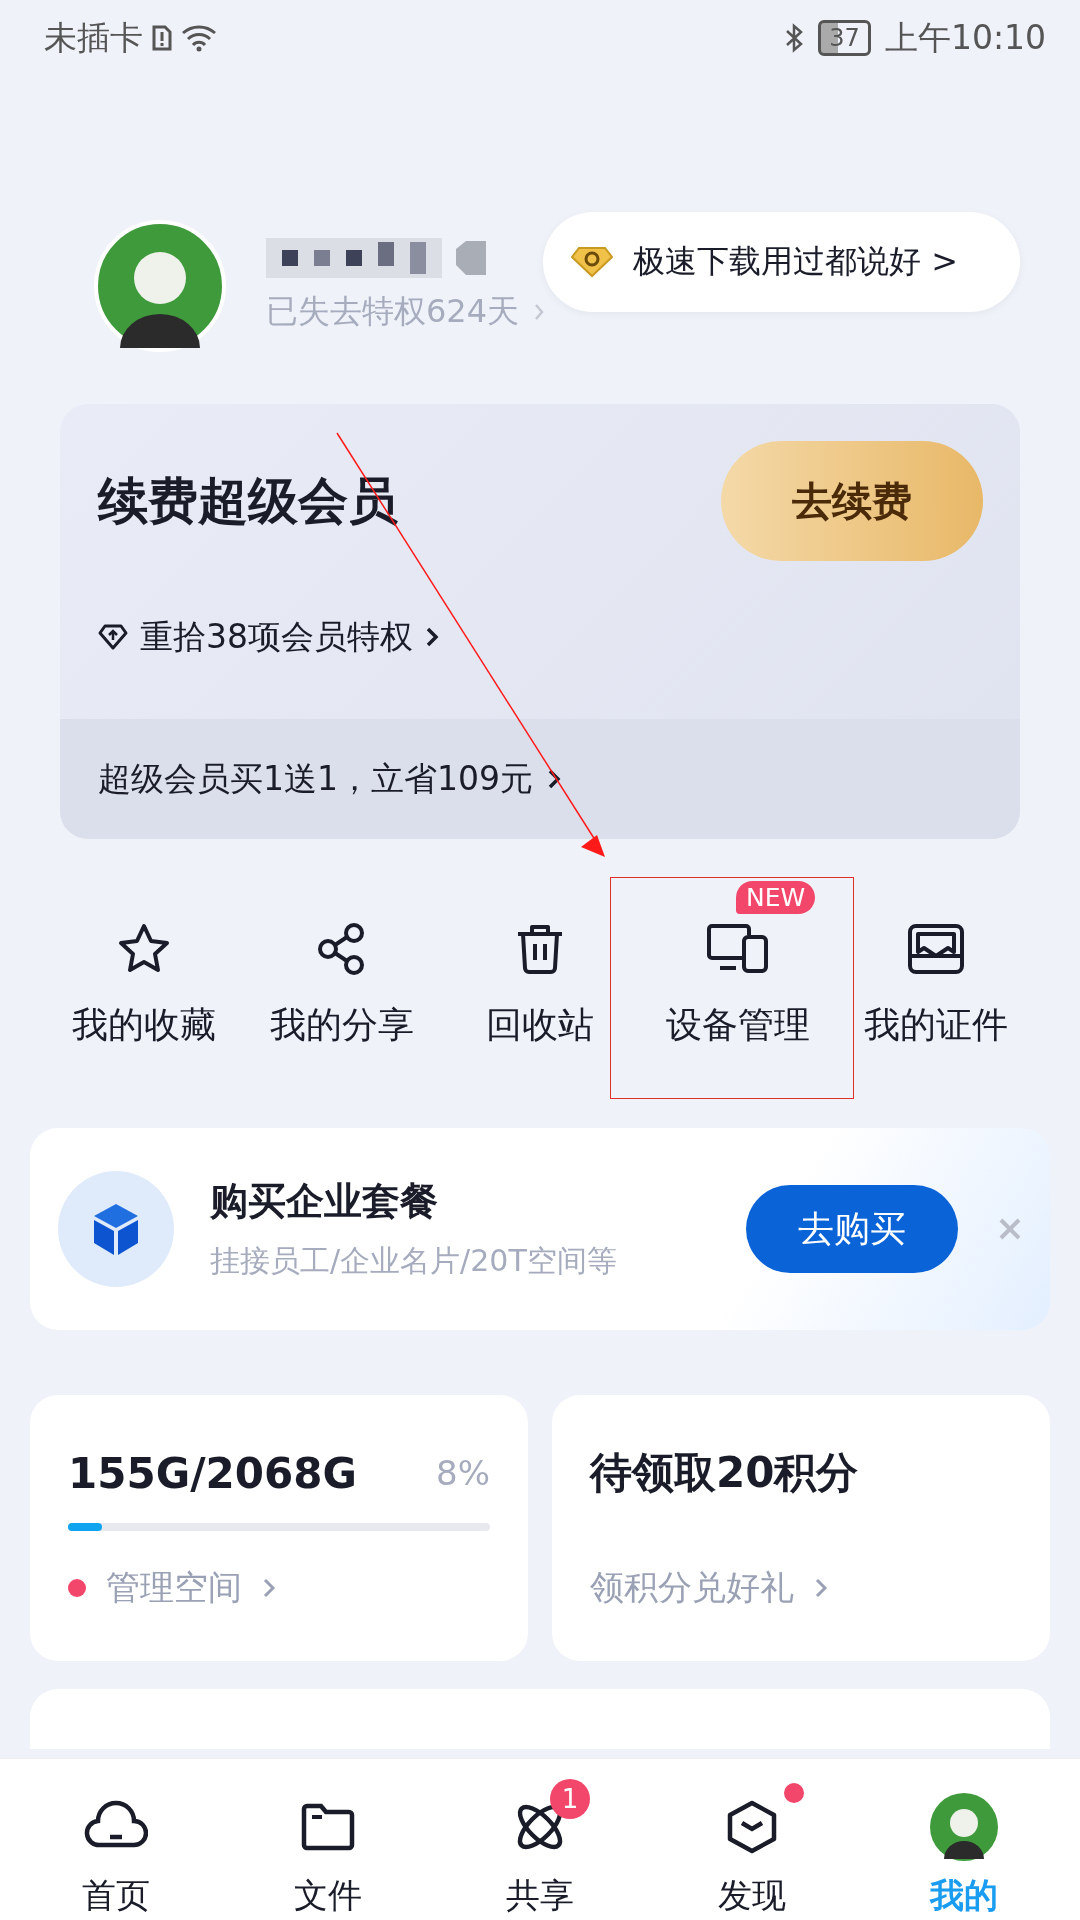 The width and height of the screenshot is (1080, 1920). What do you see at coordinates (324, 1201) in the screenshot?
I see `enterprise-title: 购买企业套餐` at bounding box center [324, 1201].